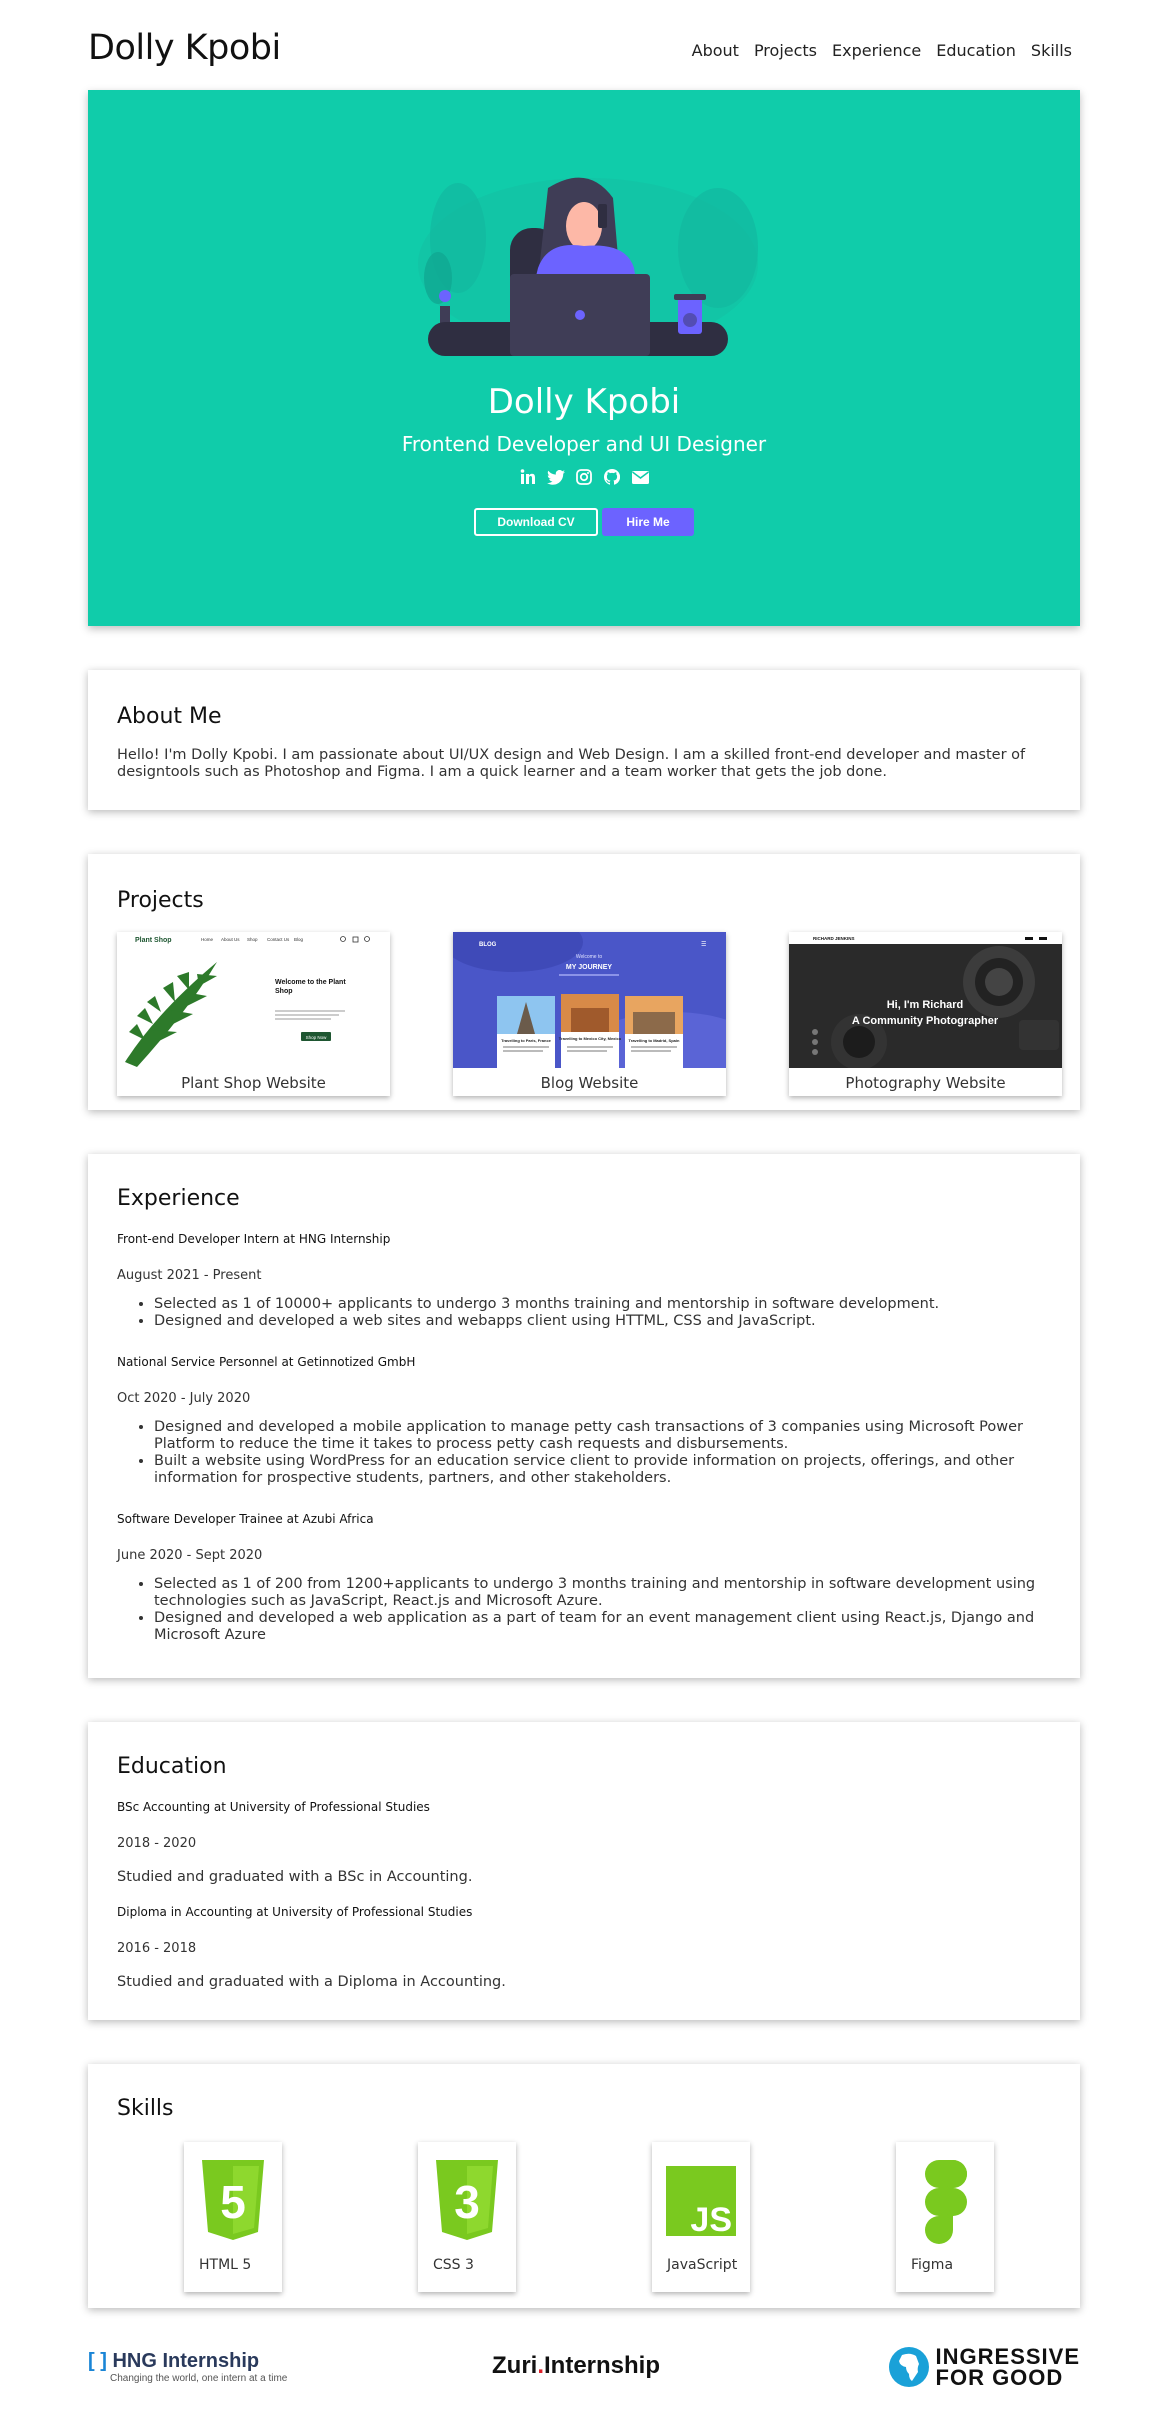  What do you see at coordinates (145, 2108) in the screenshot?
I see `skills-title: Skills` at bounding box center [145, 2108].